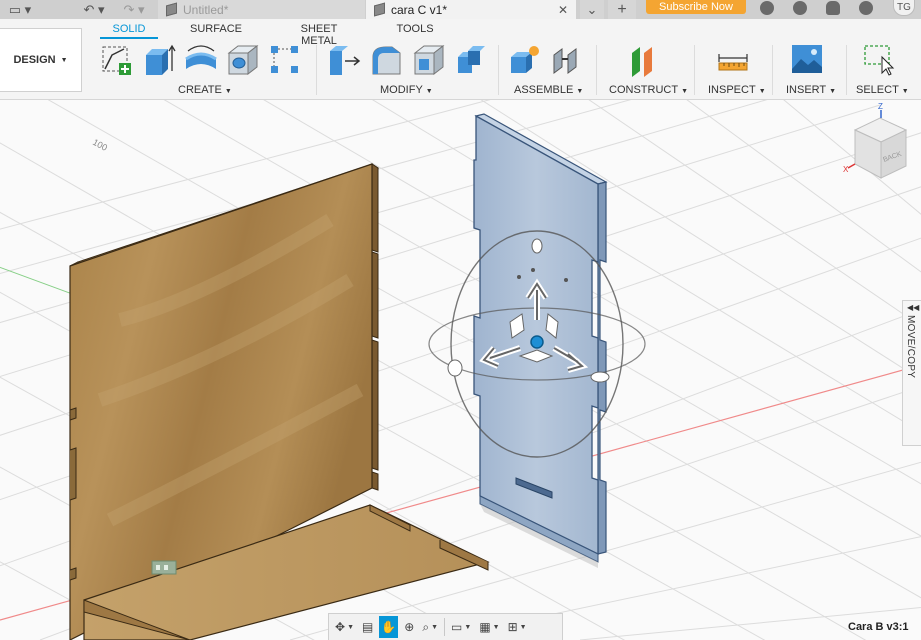 This screenshot has width=921, height=640. I want to click on tab-label: cara C v1*, so click(419, 9).